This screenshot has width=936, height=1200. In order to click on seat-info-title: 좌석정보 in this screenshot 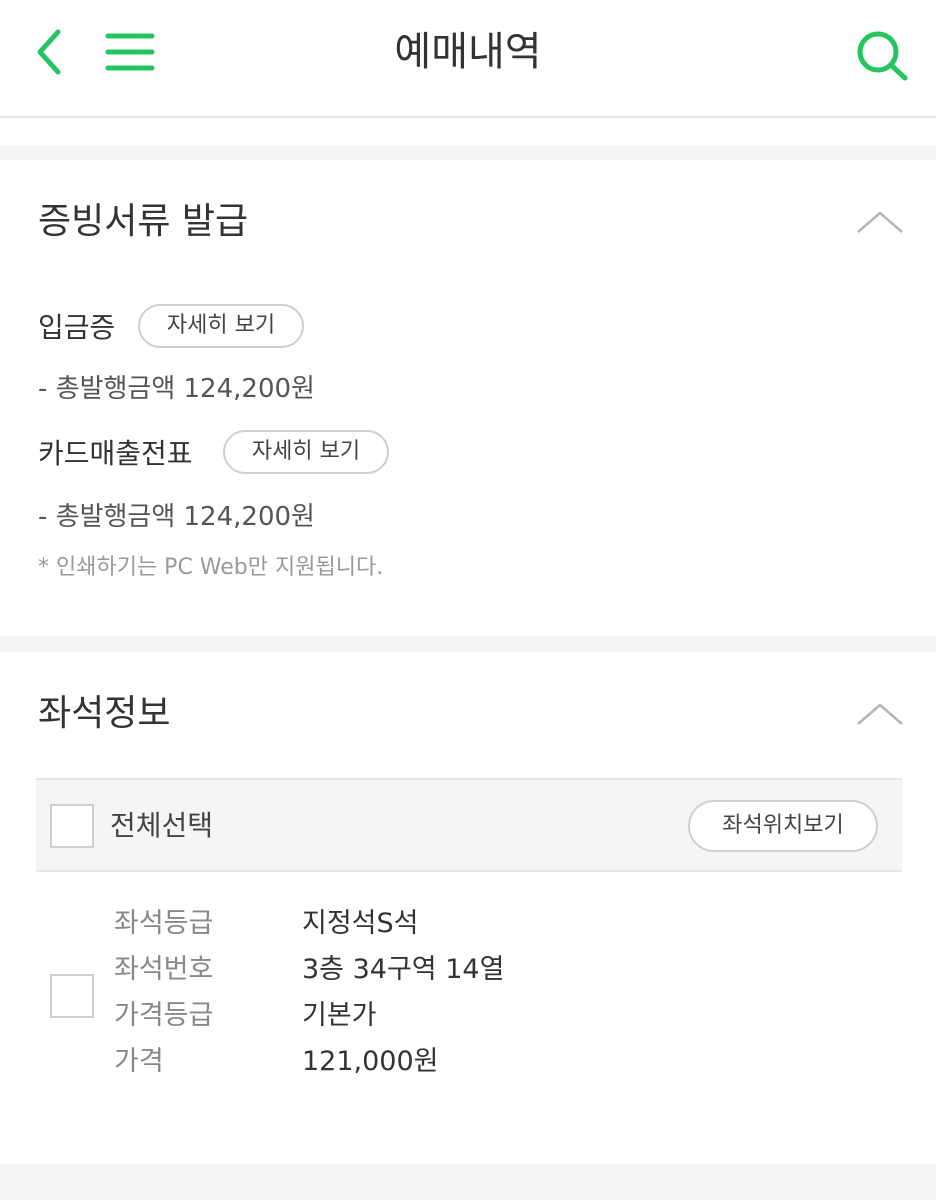, I will do `click(104, 713)`.